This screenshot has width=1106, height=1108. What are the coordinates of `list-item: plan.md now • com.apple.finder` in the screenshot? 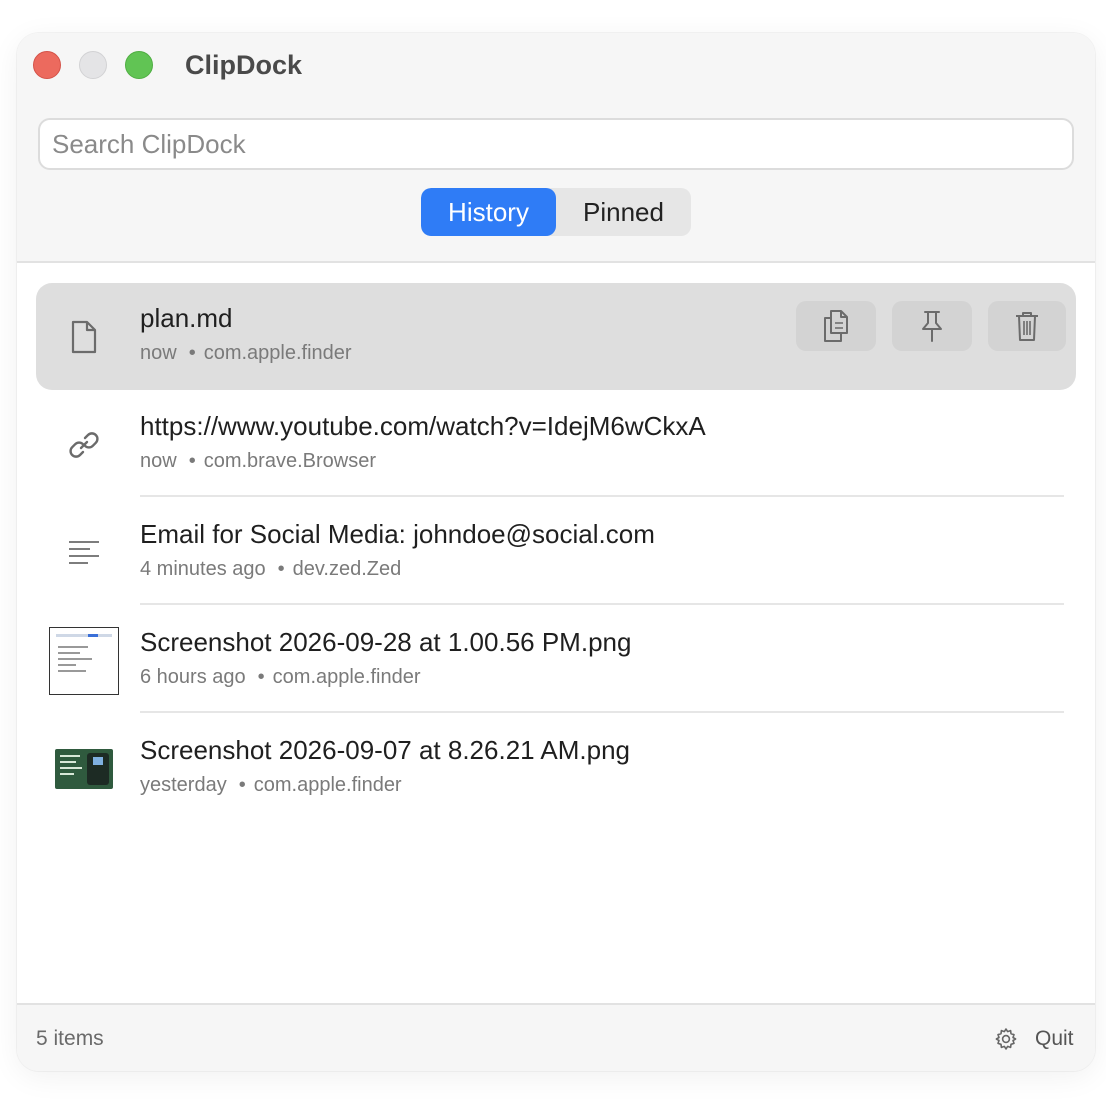 It's located at (556, 336).